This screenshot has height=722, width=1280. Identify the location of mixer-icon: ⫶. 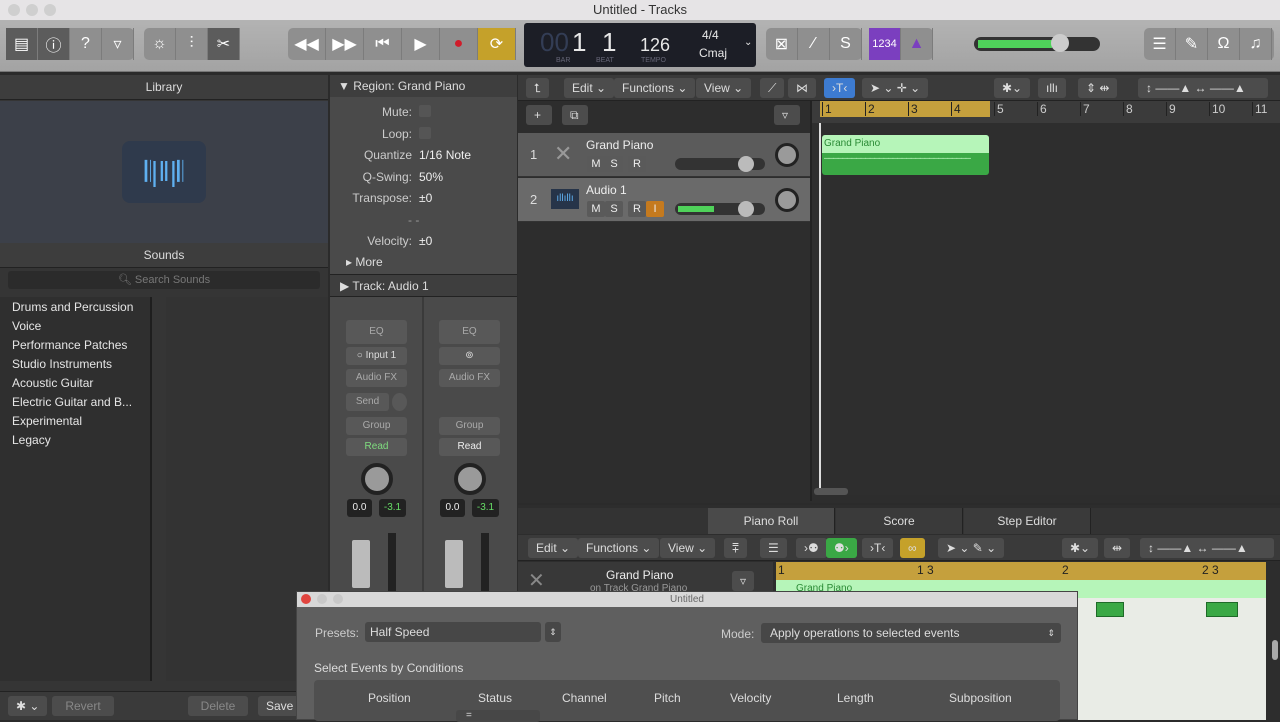
(192, 44).